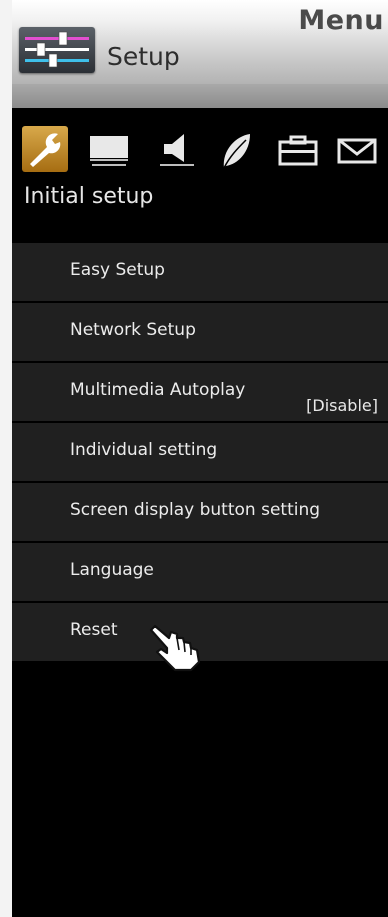  I want to click on menu-item-network-setup: Network Setup, so click(200, 332).